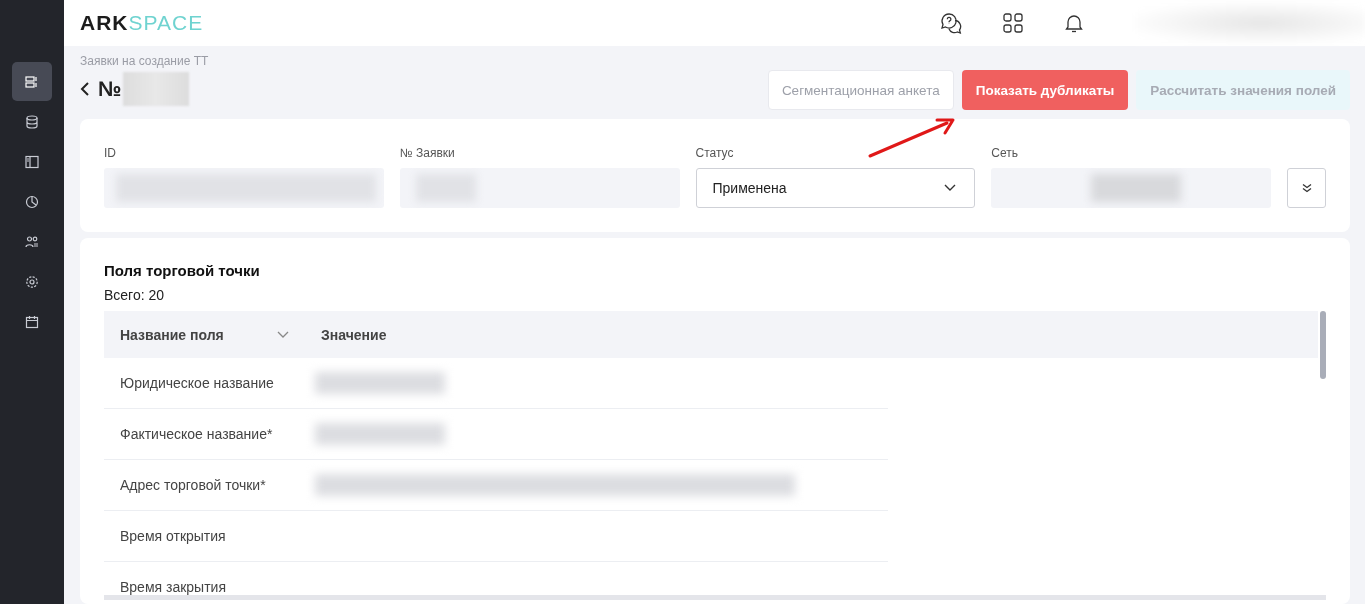 The width and height of the screenshot is (1365, 604). I want to click on database-icon, so click(32, 121).